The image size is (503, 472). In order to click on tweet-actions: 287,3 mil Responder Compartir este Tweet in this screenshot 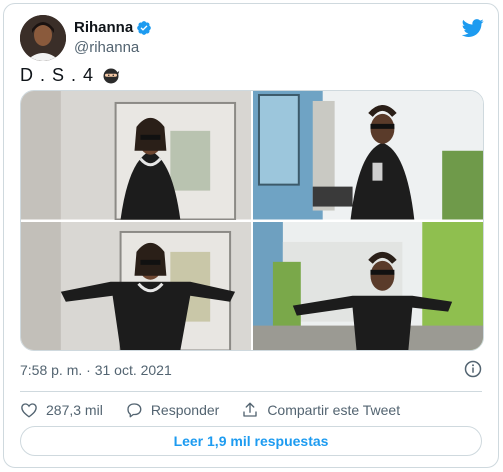, I will do `click(221, 410)`.